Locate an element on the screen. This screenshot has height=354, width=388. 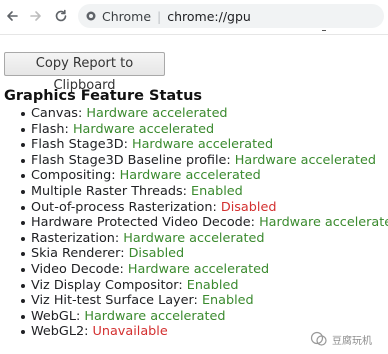
arrow-right-icon is located at coordinates (35, 16).